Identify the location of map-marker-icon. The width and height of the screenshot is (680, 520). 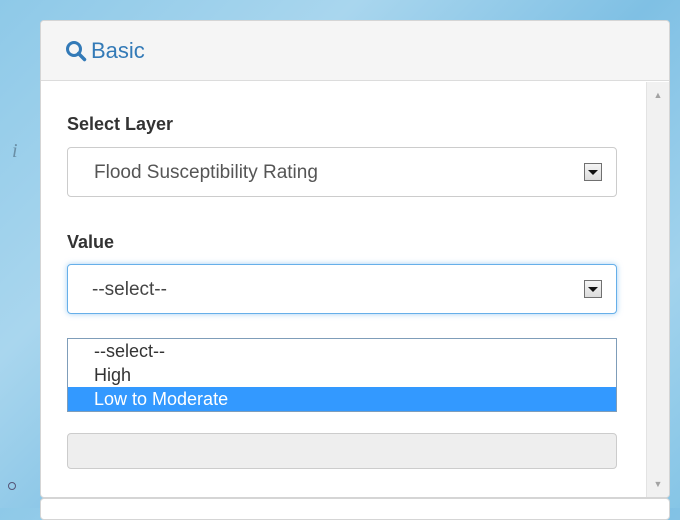
(12, 486).